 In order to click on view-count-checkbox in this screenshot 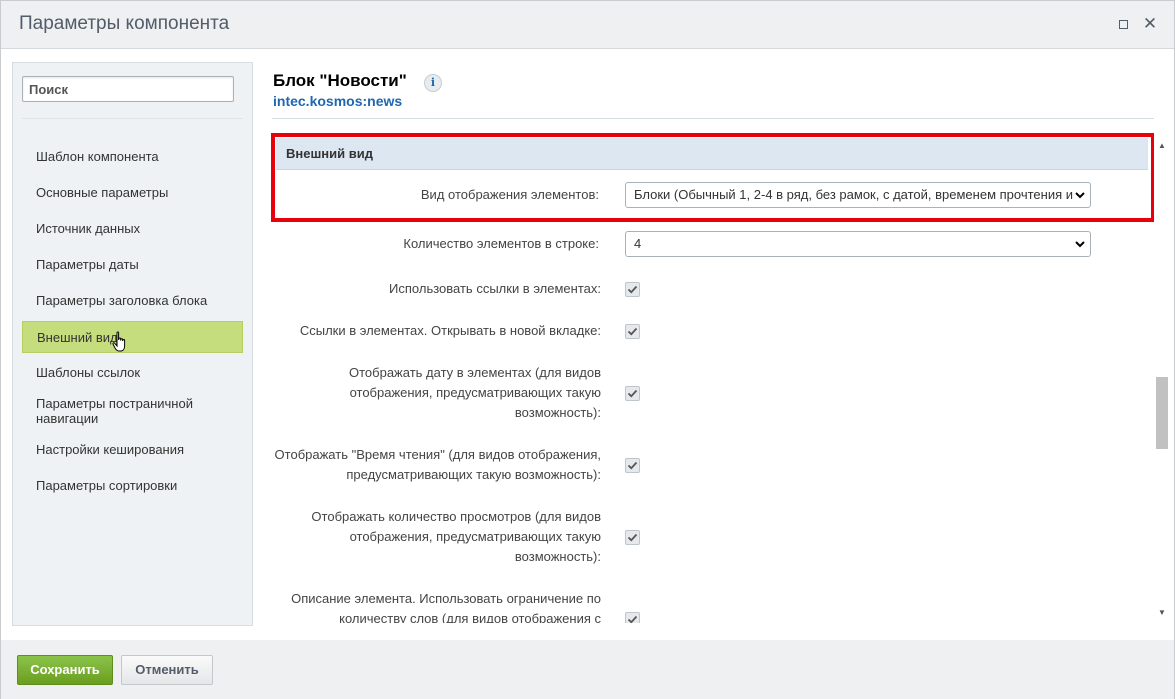, I will do `click(632, 537)`.